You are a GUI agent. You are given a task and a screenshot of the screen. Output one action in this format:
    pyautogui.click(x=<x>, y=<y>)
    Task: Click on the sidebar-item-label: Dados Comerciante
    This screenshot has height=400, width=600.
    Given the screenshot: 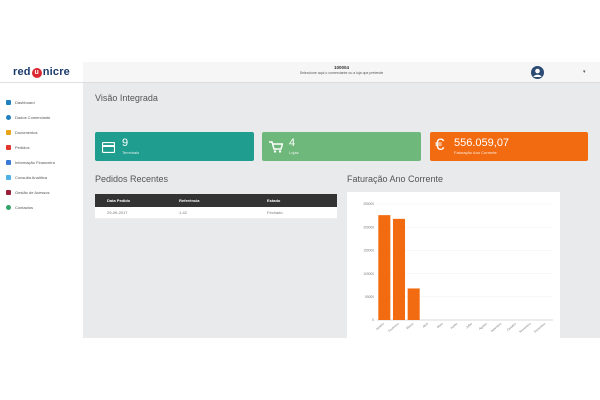 What is the action you would take?
    pyautogui.click(x=33, y=117)
    